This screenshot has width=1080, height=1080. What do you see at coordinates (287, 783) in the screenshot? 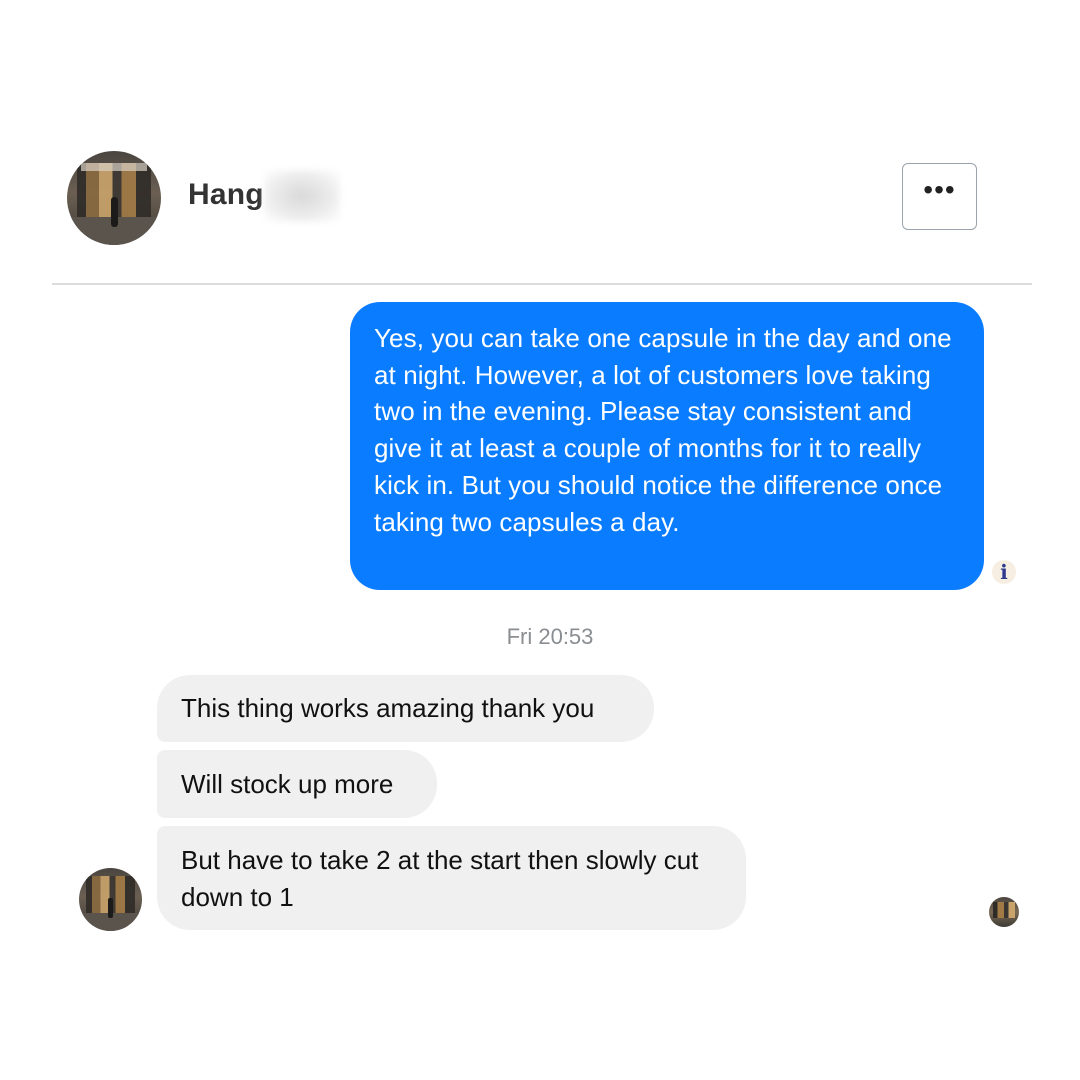
I see `incoming-message-text: Will stock up more` at bounding box center [287, 783].